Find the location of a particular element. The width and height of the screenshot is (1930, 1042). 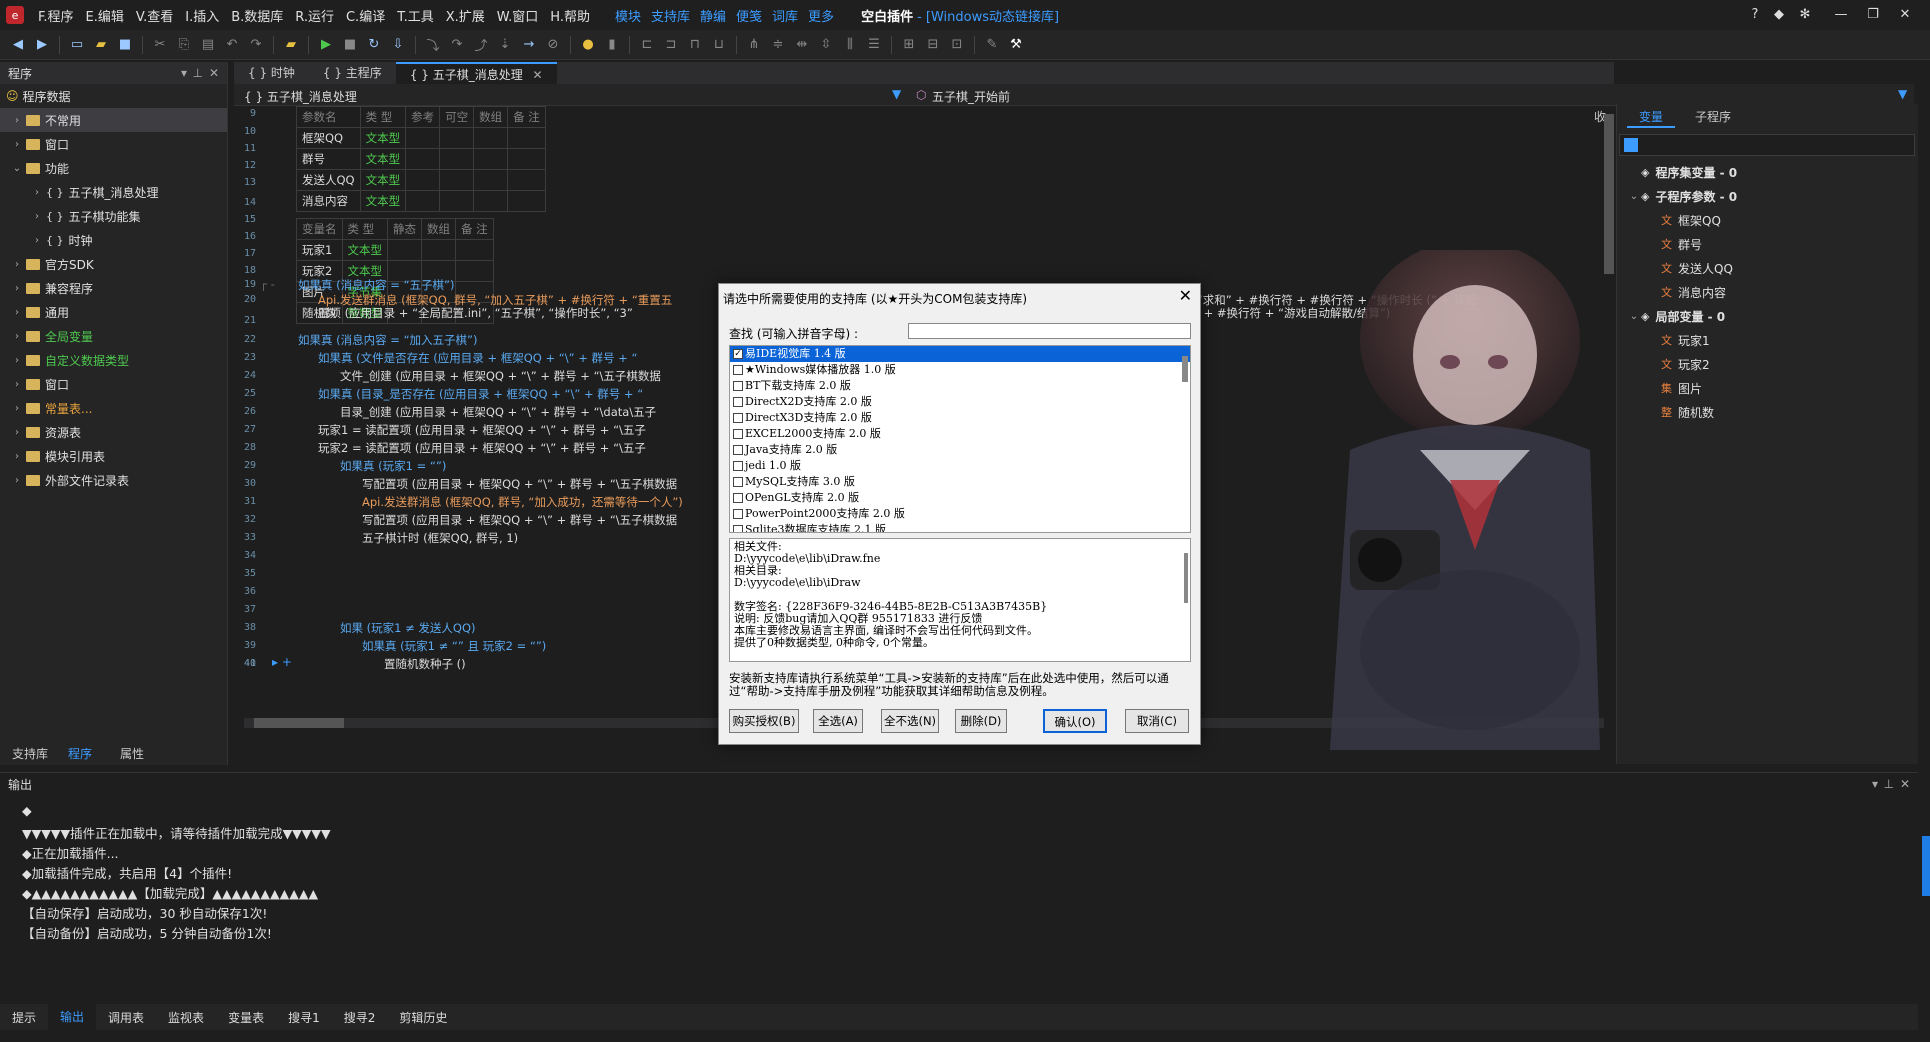

go-arrow-icon: → is located at coordinates (529, 45).